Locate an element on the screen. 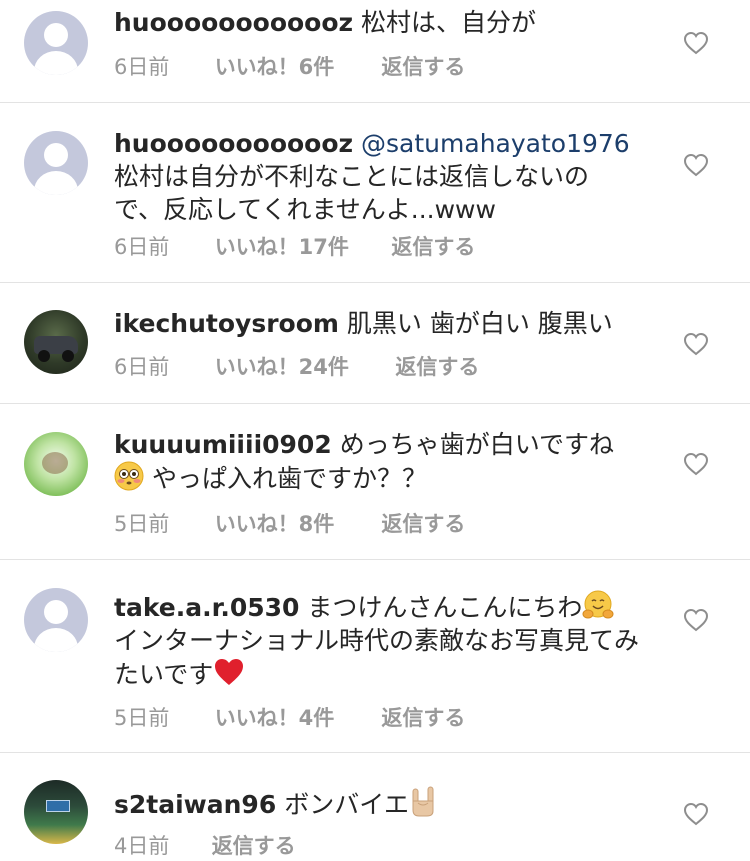  hugging-face-emoji is located at coordinates (598, 604).